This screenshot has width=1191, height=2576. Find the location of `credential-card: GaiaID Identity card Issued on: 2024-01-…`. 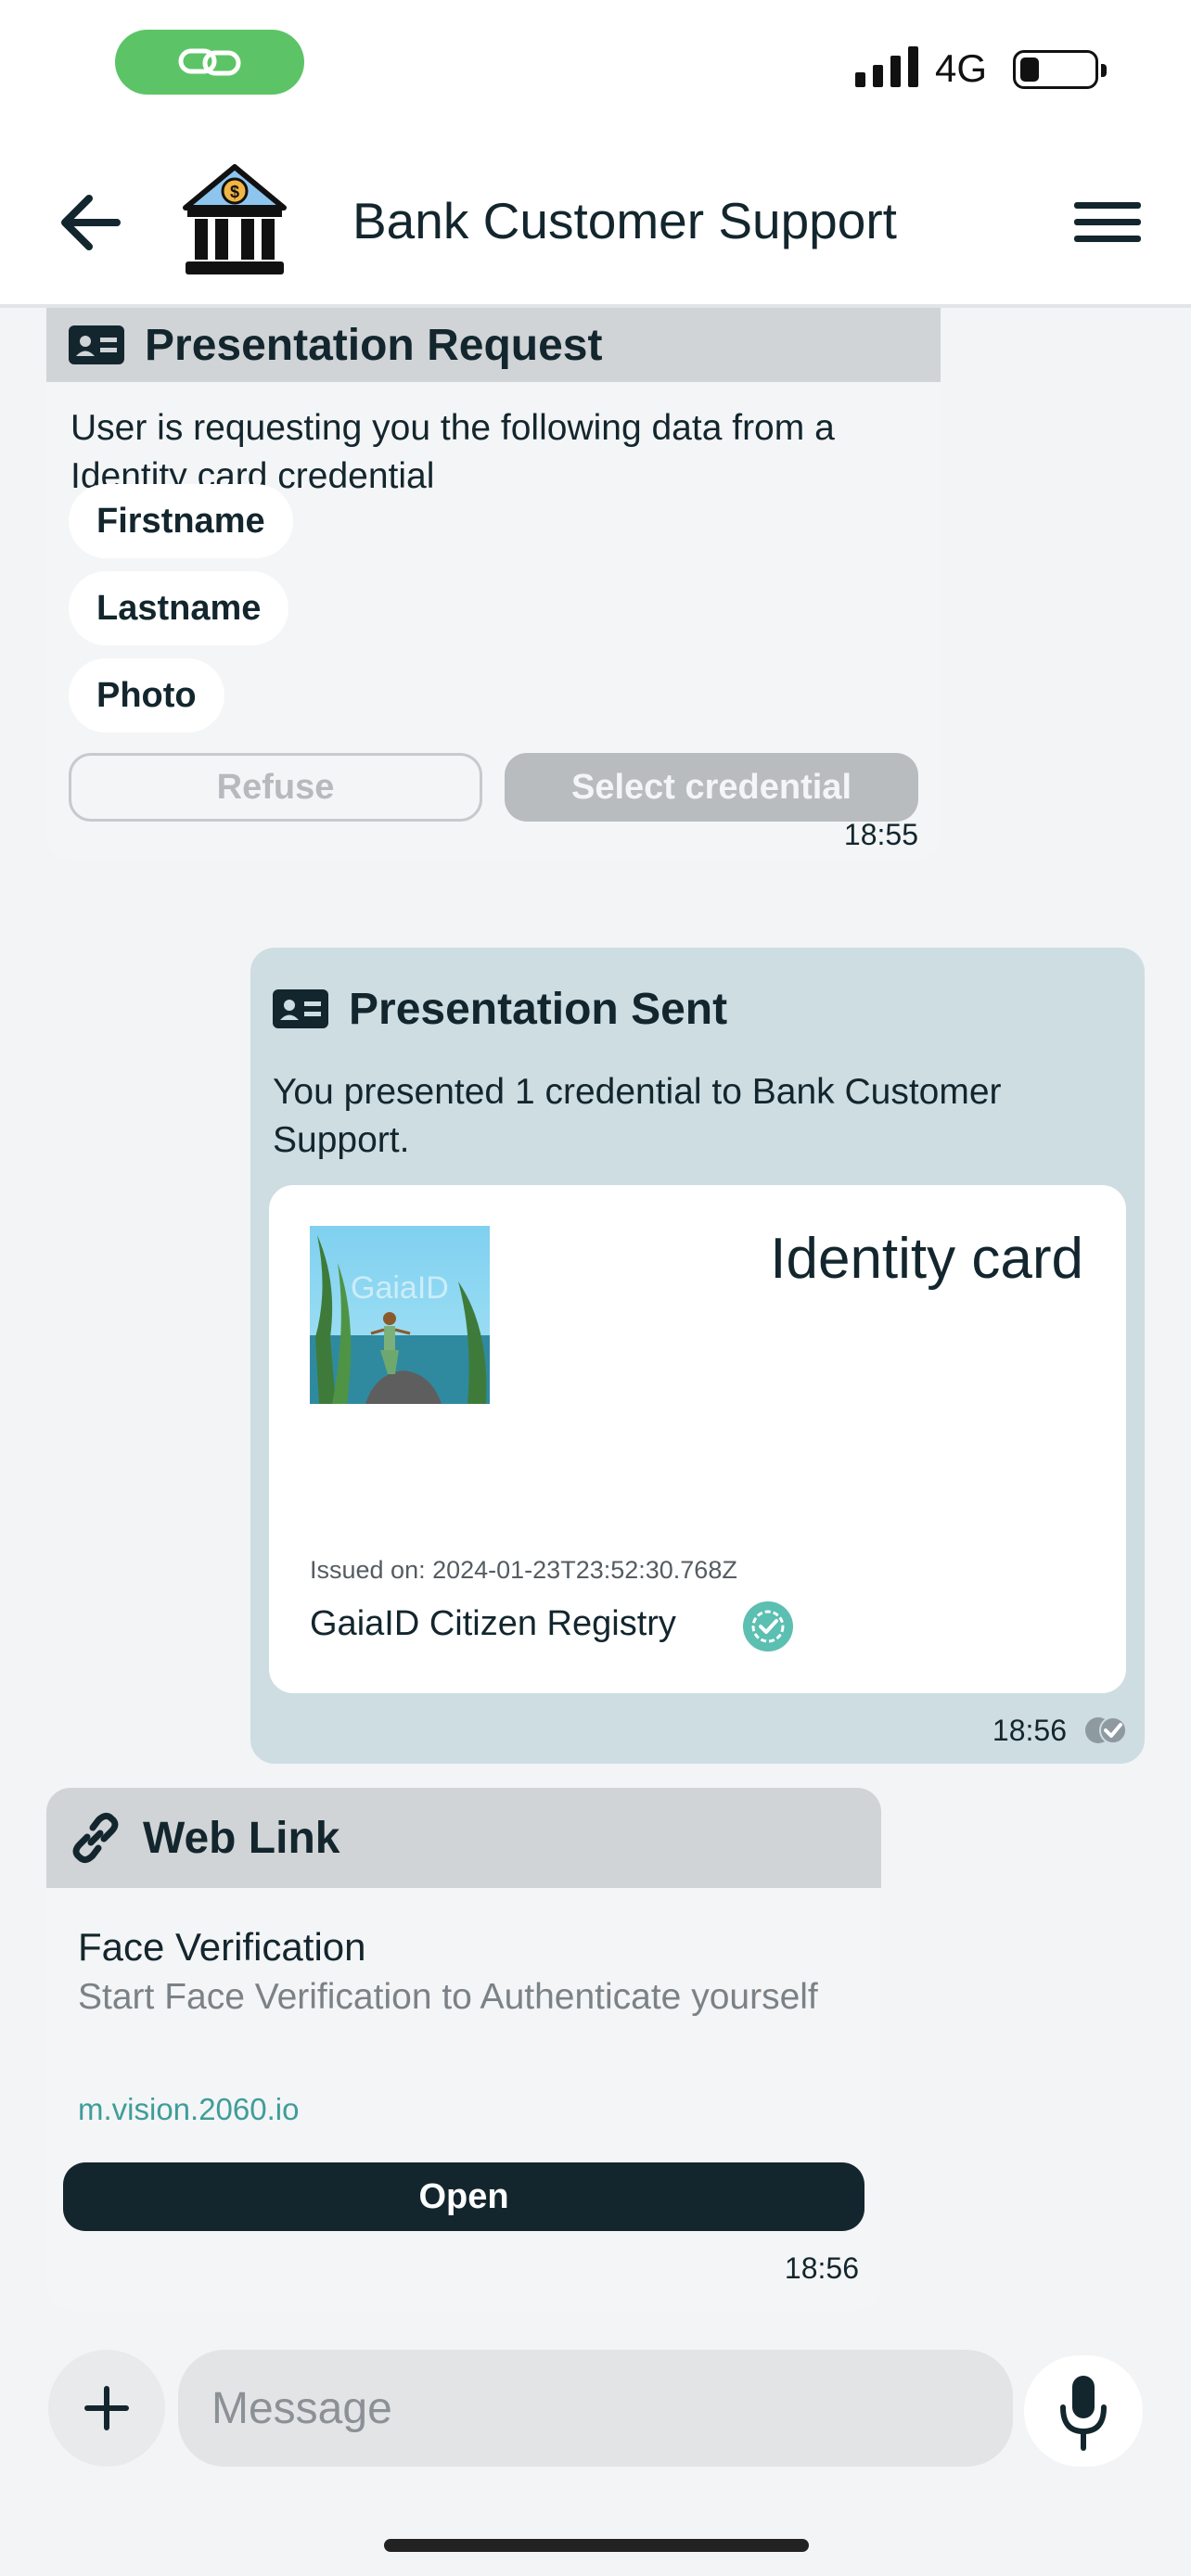

credential-card: GaiaID Identity card Issued on: 2024-01-… is located at coordinates (697, 1439).